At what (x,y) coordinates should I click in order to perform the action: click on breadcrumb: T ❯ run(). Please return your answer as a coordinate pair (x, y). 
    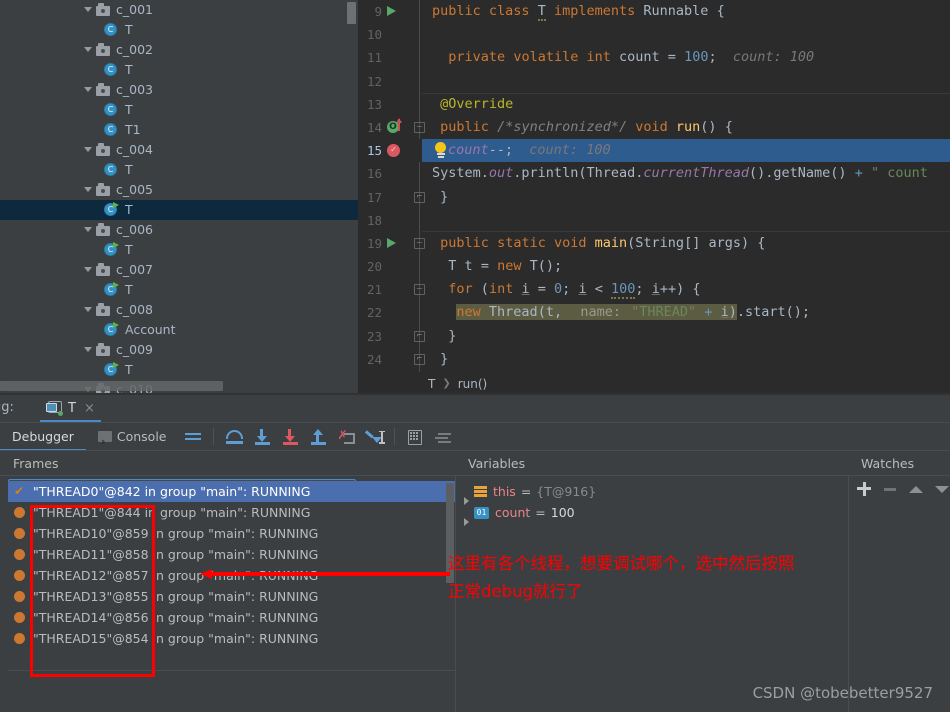
    Looking at the image, I should click on (654, 383).